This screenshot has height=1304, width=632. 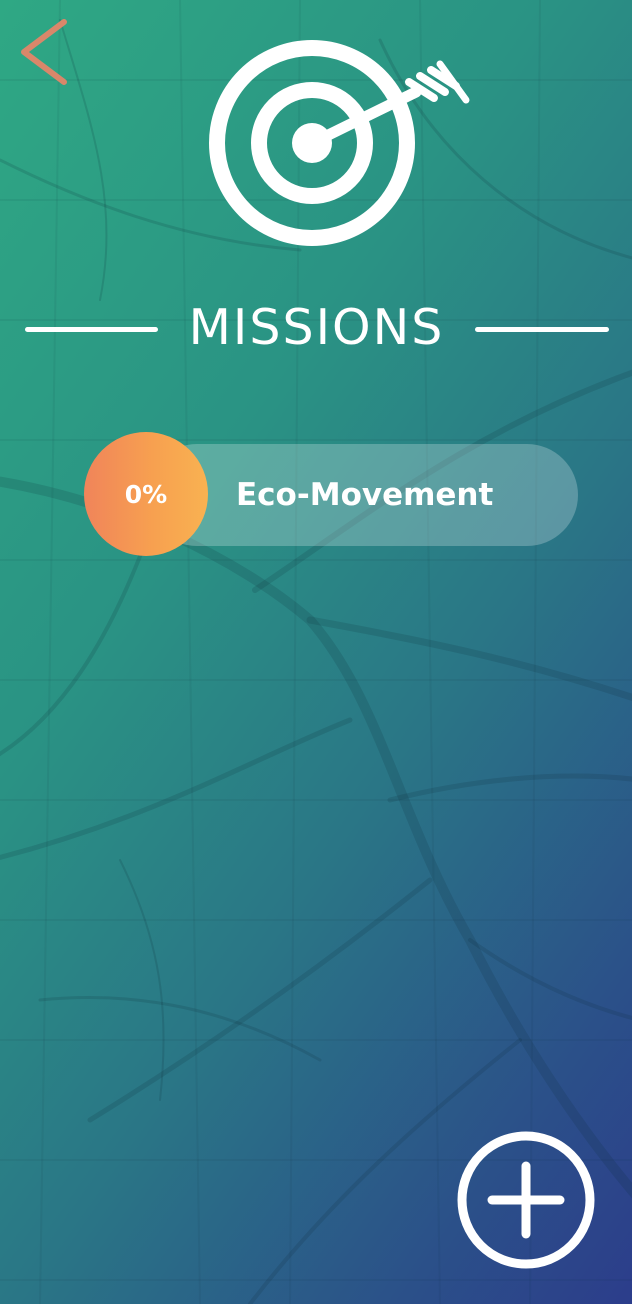 I want to click on back-button, so click(x=44, y=52).